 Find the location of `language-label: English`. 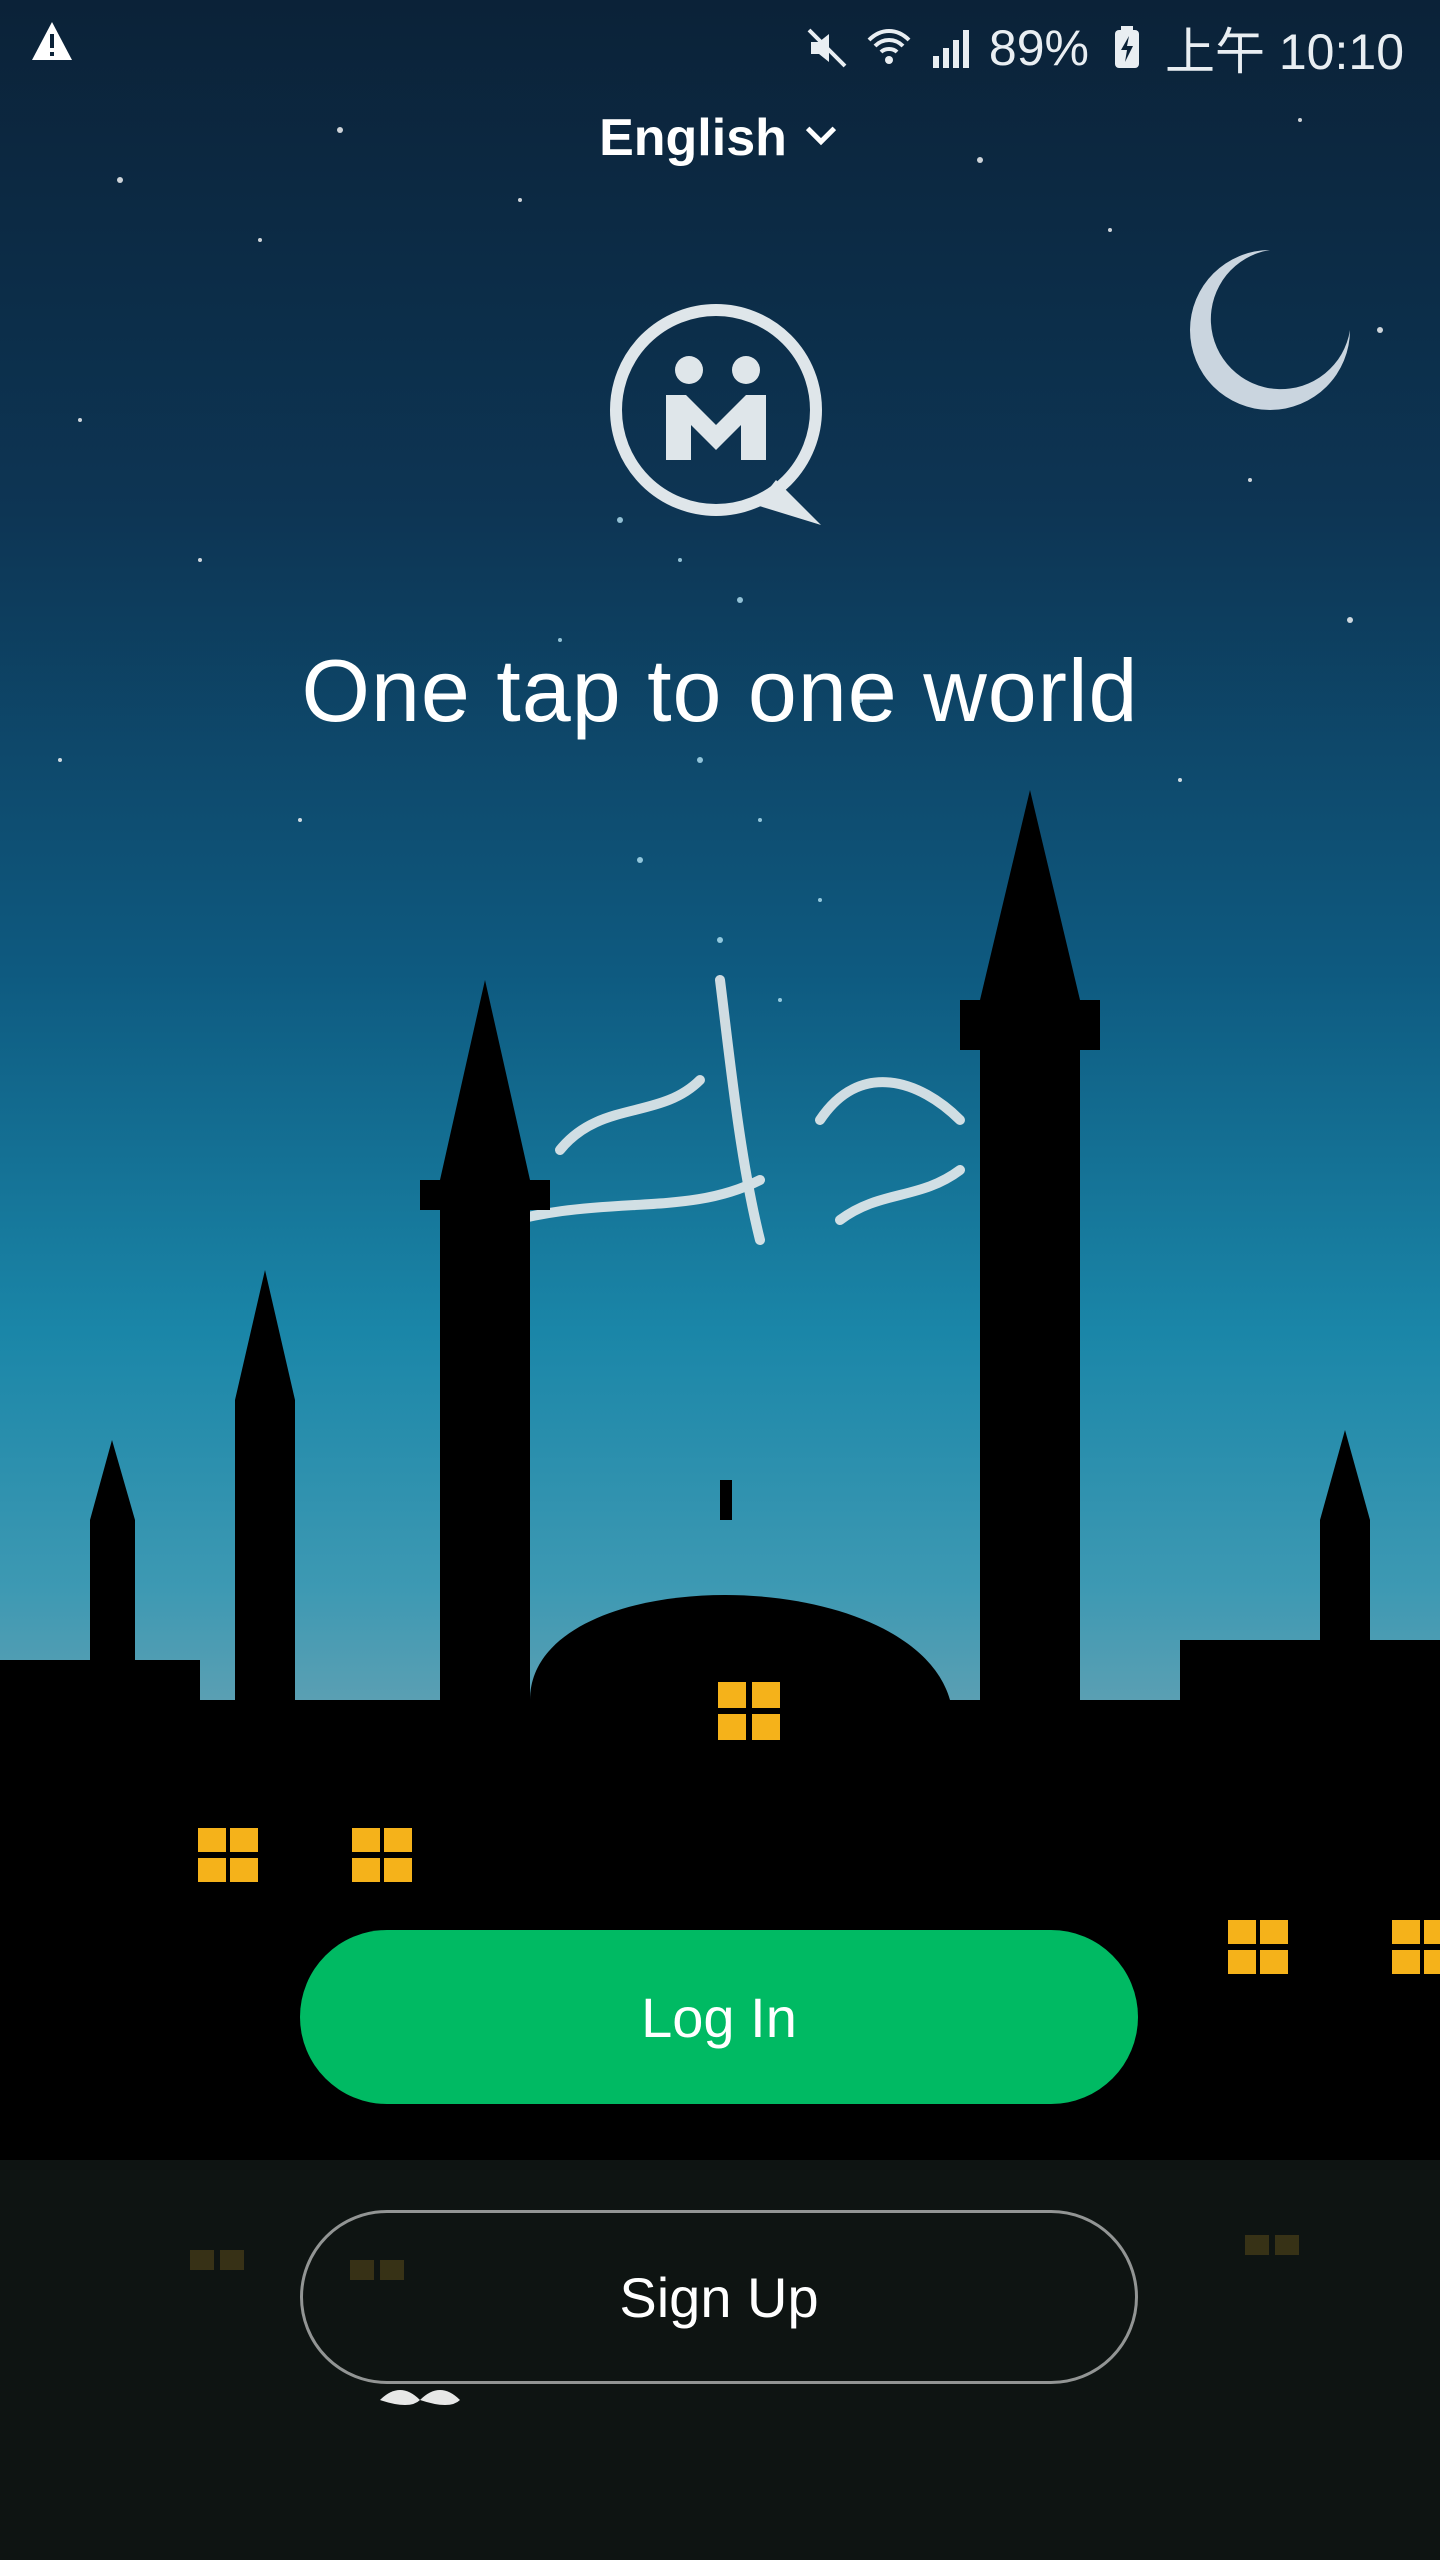

language-label: English is located at coordinates (693, 138).